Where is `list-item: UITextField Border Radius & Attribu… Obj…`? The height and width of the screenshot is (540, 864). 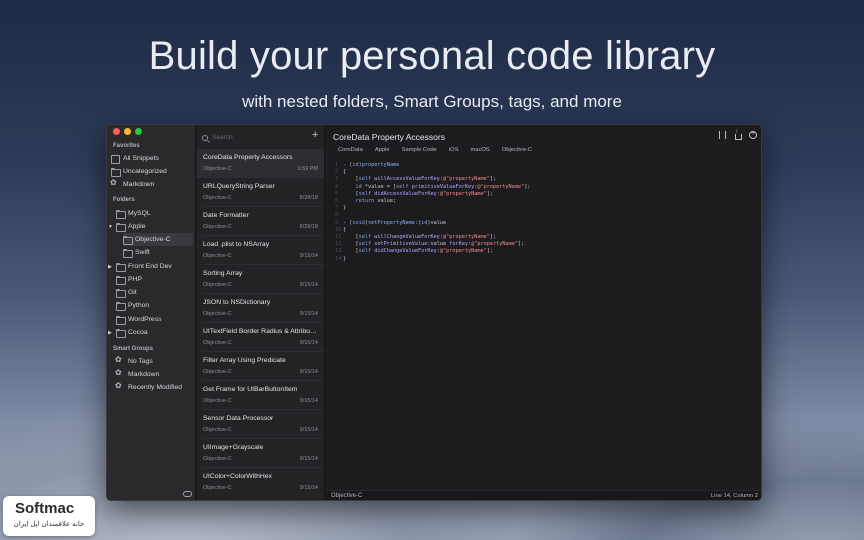 list-item: UITextField Border Radius & Attribu… Obj… is located at coordinates (260, 337).